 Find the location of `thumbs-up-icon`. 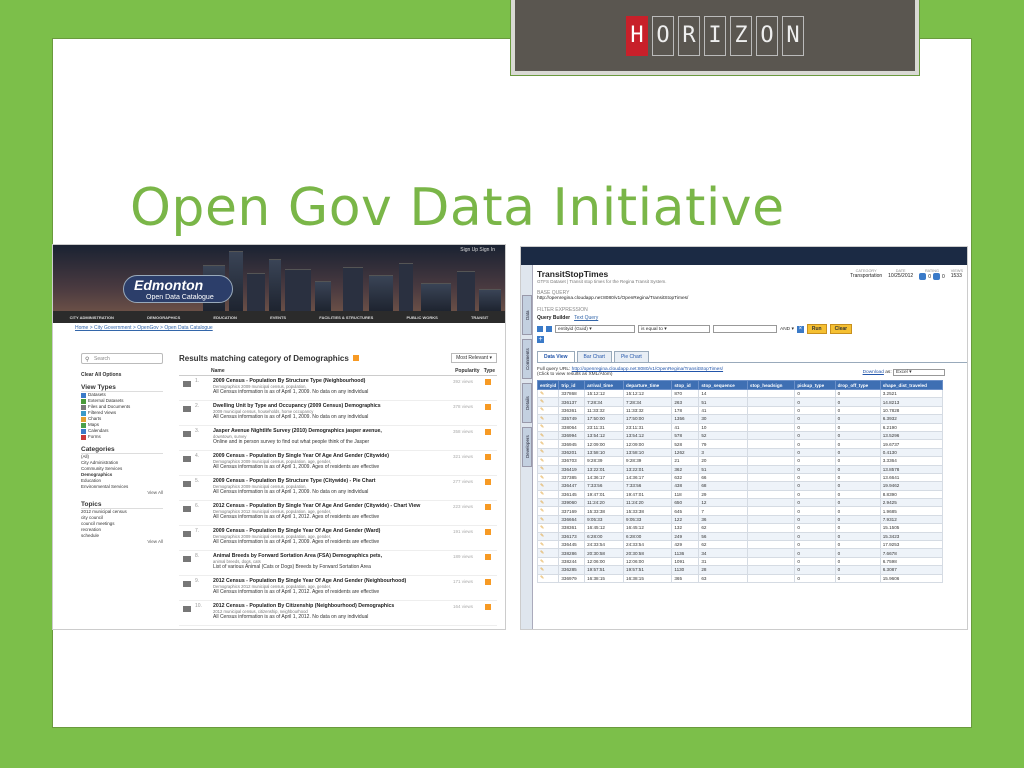

thumbs-up-icon is located at coordinates (923, 276).